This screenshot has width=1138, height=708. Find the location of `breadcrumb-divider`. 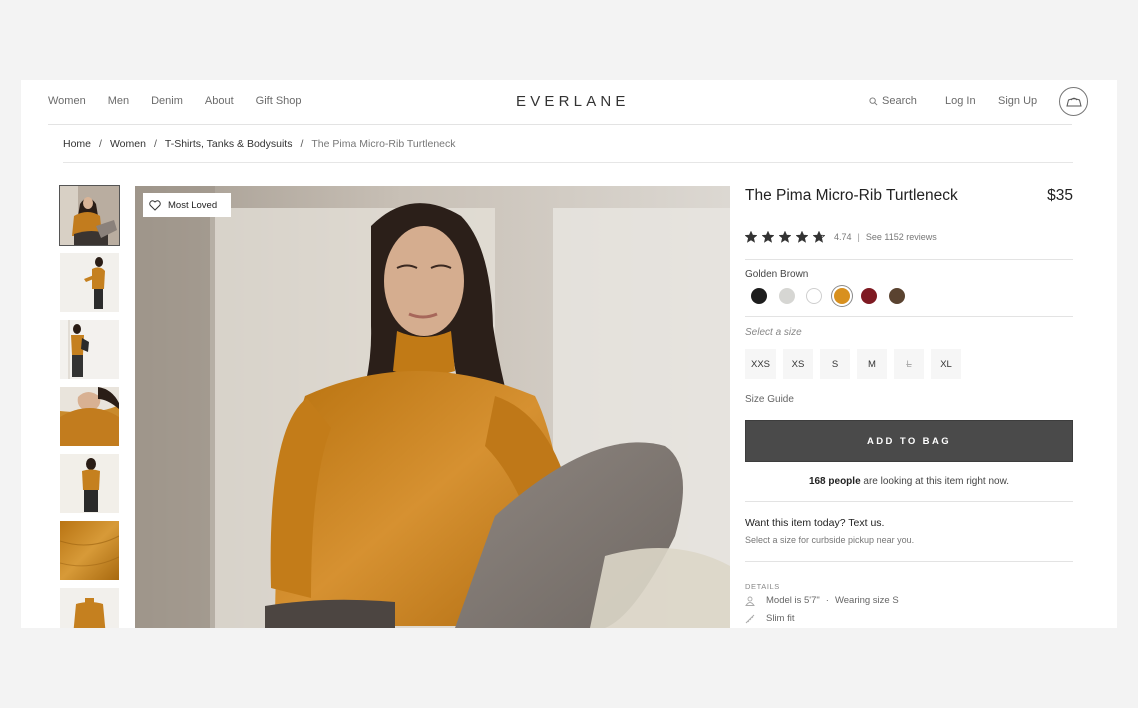

breadcrumb-divider is located at coordinates (568, 162).